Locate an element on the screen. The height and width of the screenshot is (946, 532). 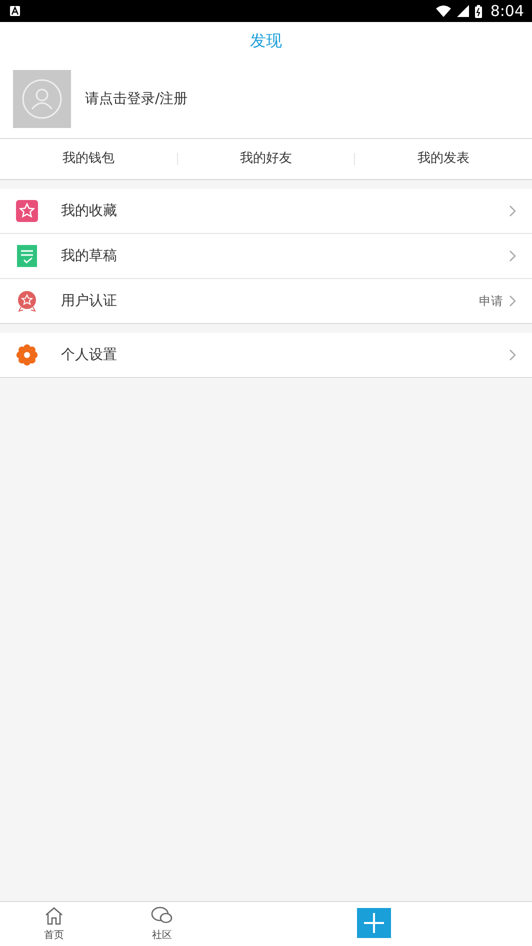
menu-item: 我的草稿 is located at coordinates (266, 256).